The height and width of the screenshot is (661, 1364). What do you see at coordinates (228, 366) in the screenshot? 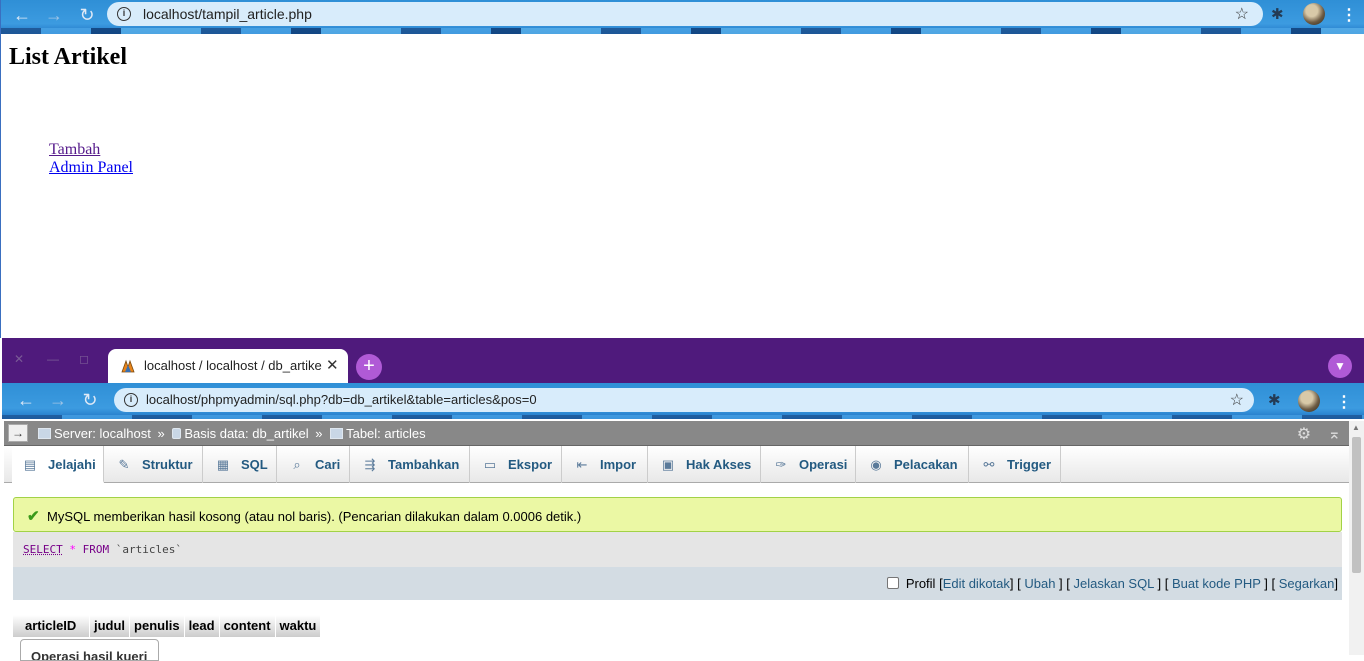
I see `tab-phpmyadmin: localhost / localhost / db_artikel ✕` at bounding box center [228, 366].